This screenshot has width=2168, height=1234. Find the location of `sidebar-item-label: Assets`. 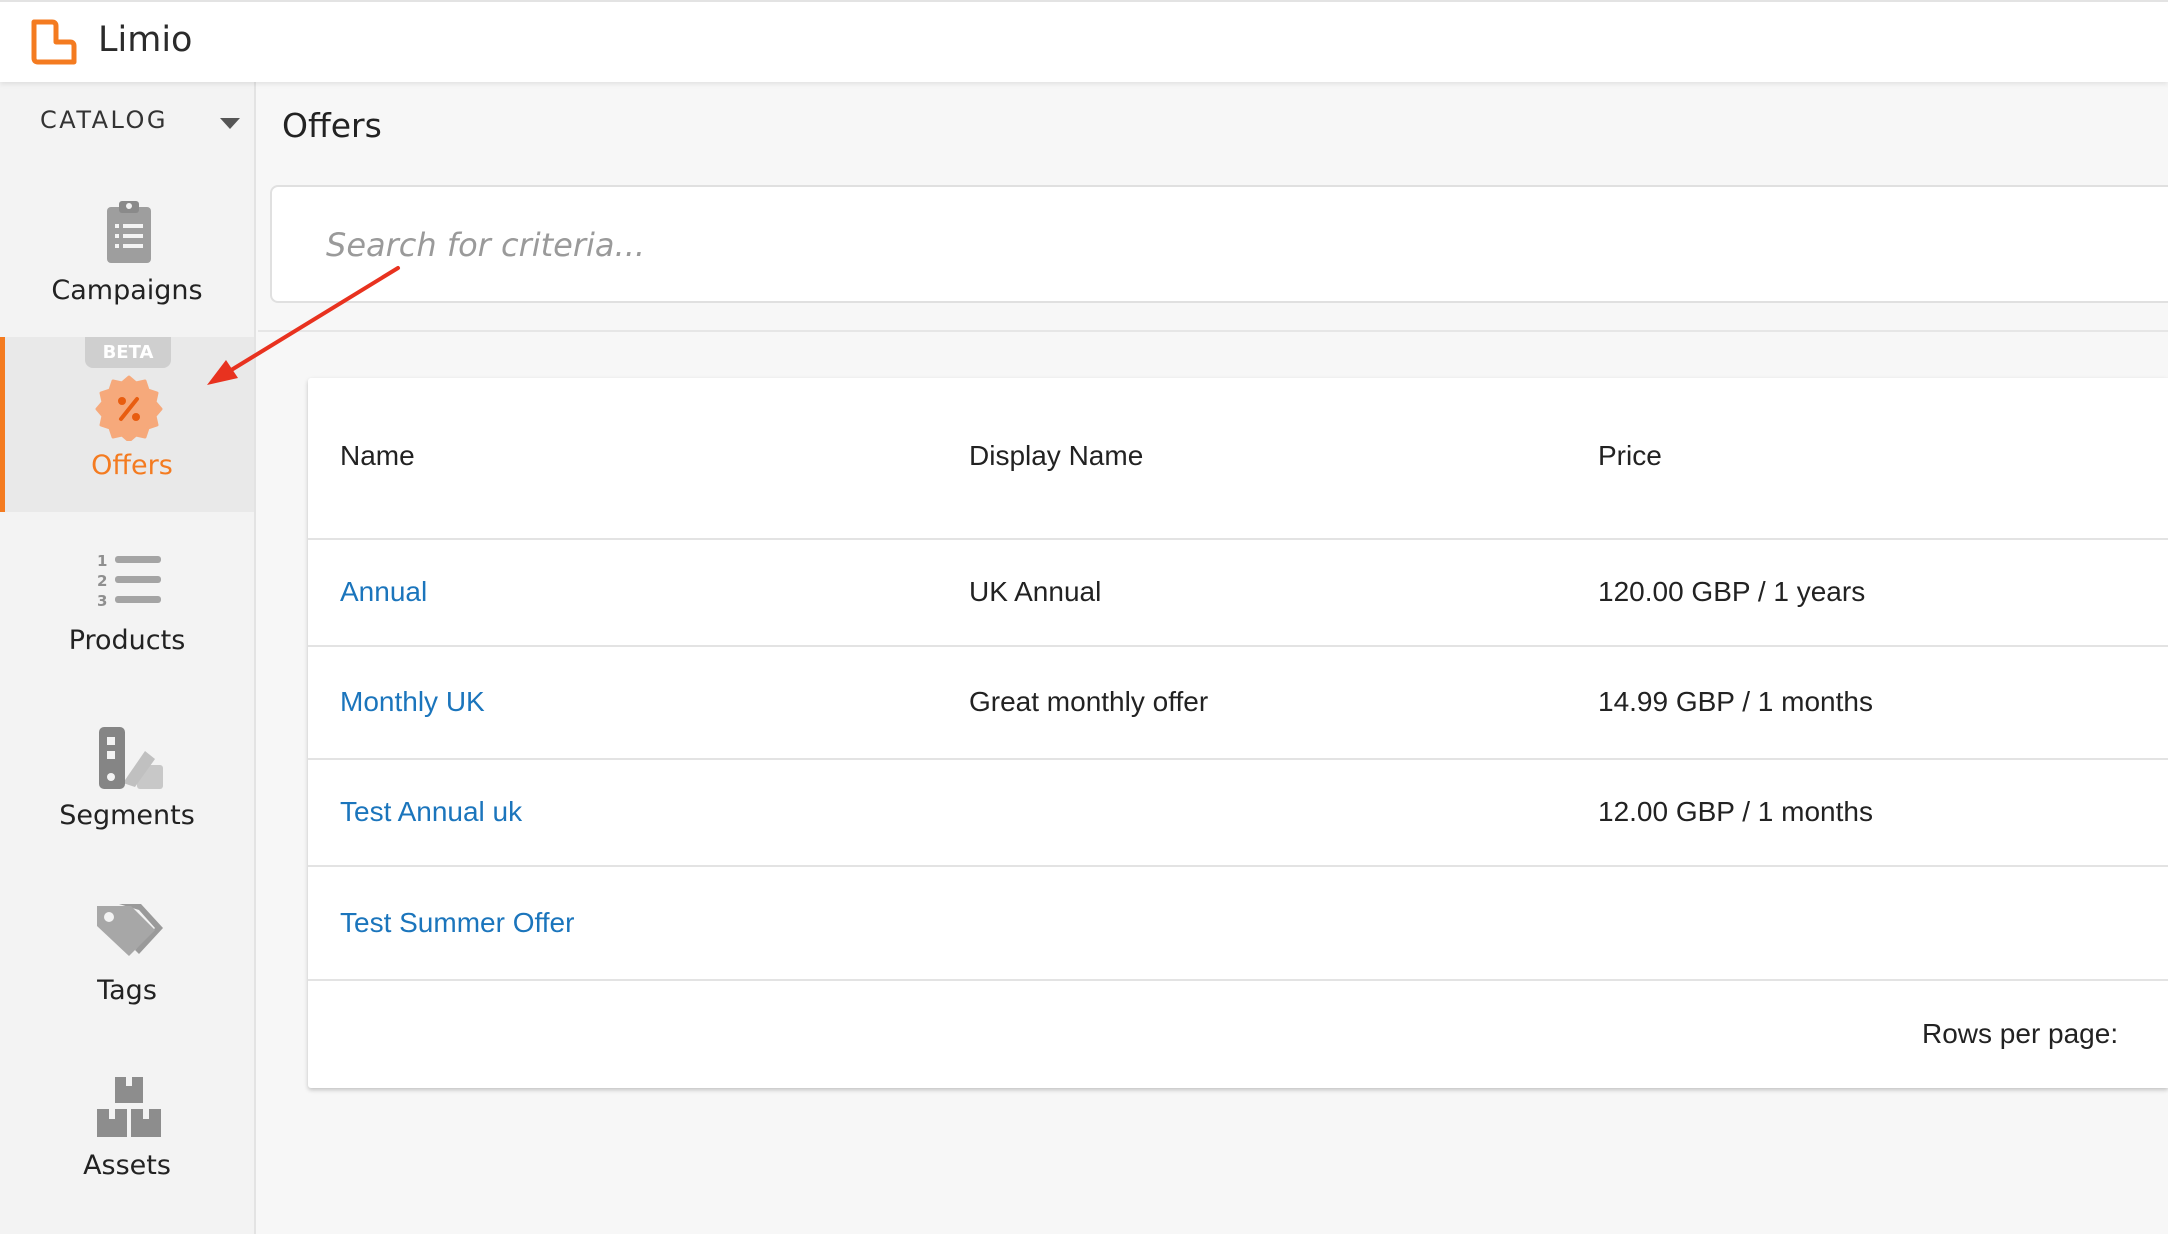

sidebar-item-label: Assets is located at coordinates (127, 1165).